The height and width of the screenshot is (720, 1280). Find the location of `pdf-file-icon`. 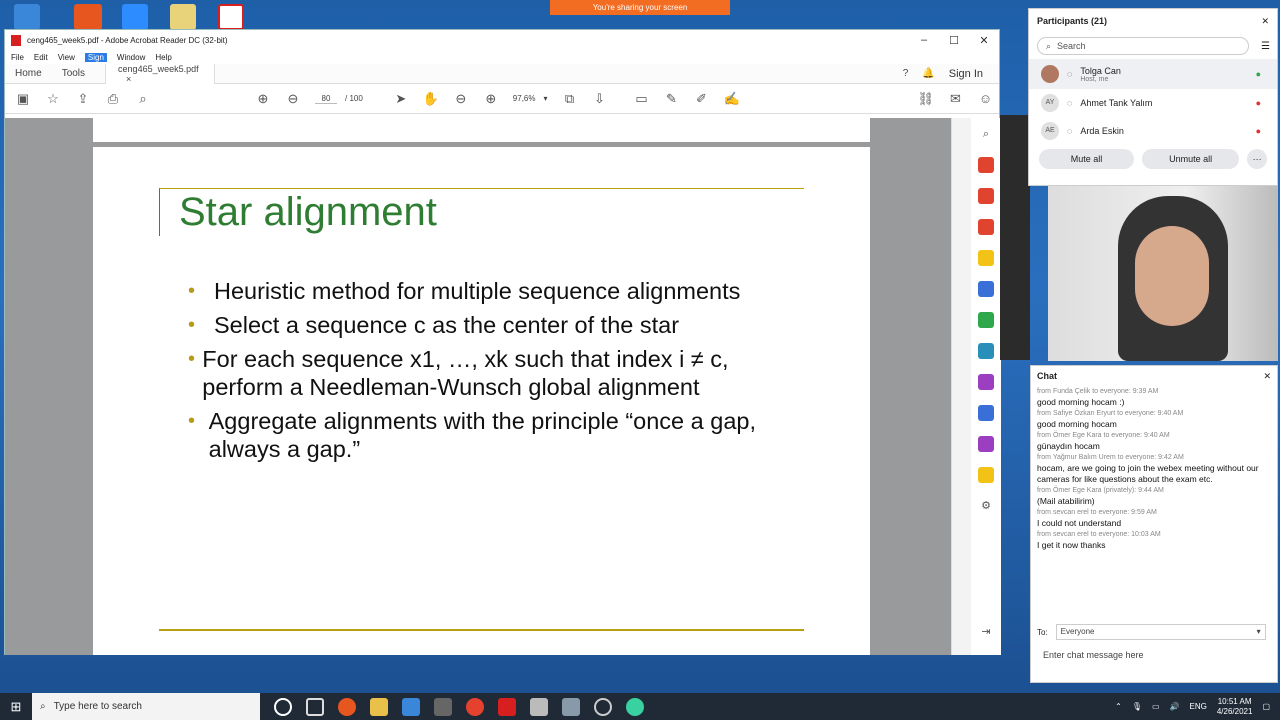

pdf-file-icon is located at coordinates (231, 17).